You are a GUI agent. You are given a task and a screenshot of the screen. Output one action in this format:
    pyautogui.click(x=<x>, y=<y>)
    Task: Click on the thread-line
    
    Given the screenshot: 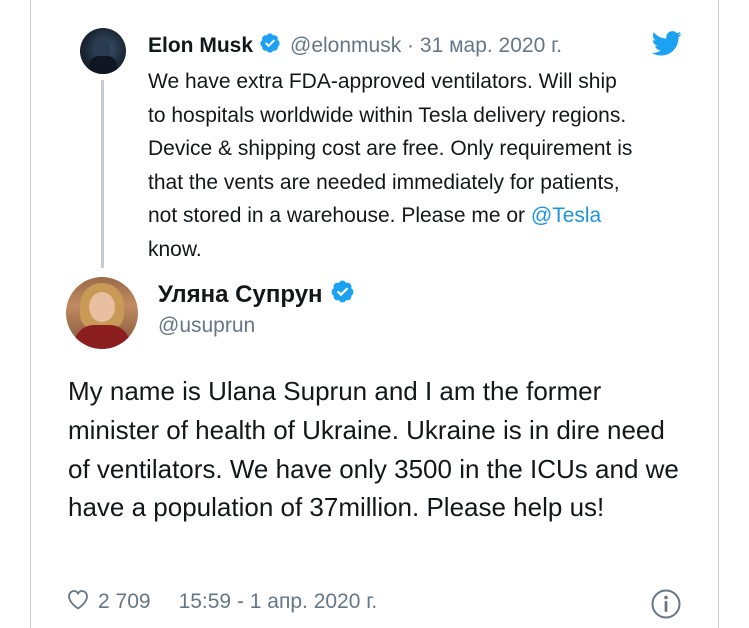 What is the action you would take?
    pyautogui.click(x=102, y=174)
    